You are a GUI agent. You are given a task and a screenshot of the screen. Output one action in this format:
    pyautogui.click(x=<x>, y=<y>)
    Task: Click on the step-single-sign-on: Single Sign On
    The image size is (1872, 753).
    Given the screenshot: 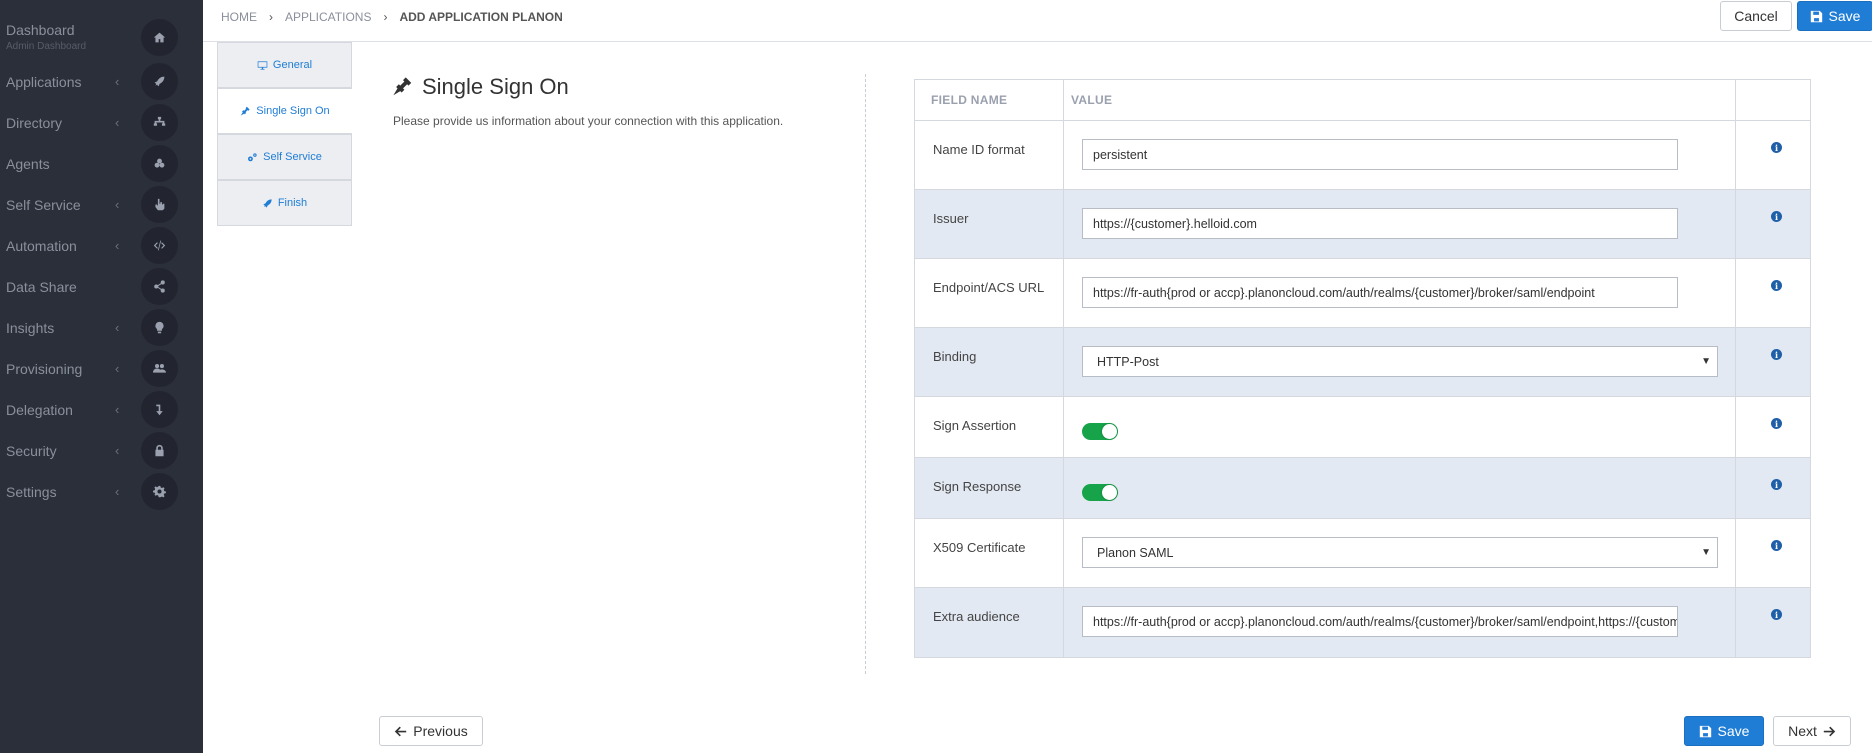 What is the action you would take?
    pyautogui.click(x=289, y=111)
    